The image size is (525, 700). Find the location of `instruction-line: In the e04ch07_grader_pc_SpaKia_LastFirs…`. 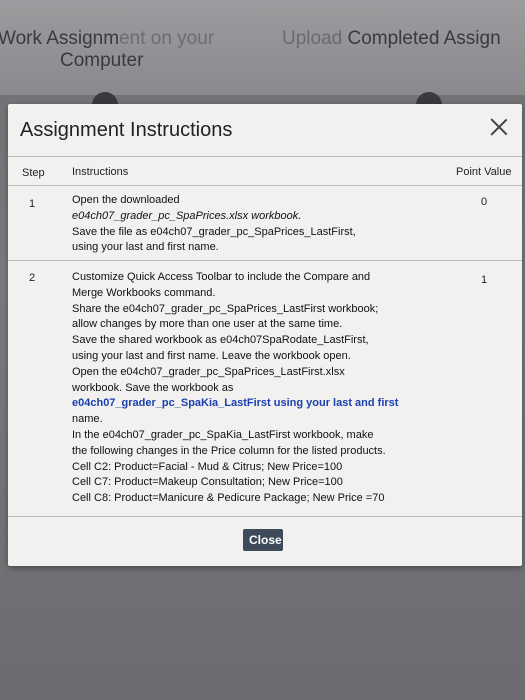

instruction-line: In the e04ch07_grader_pc_SpaKia_LastFirs… is located at coordinates (223, 434).